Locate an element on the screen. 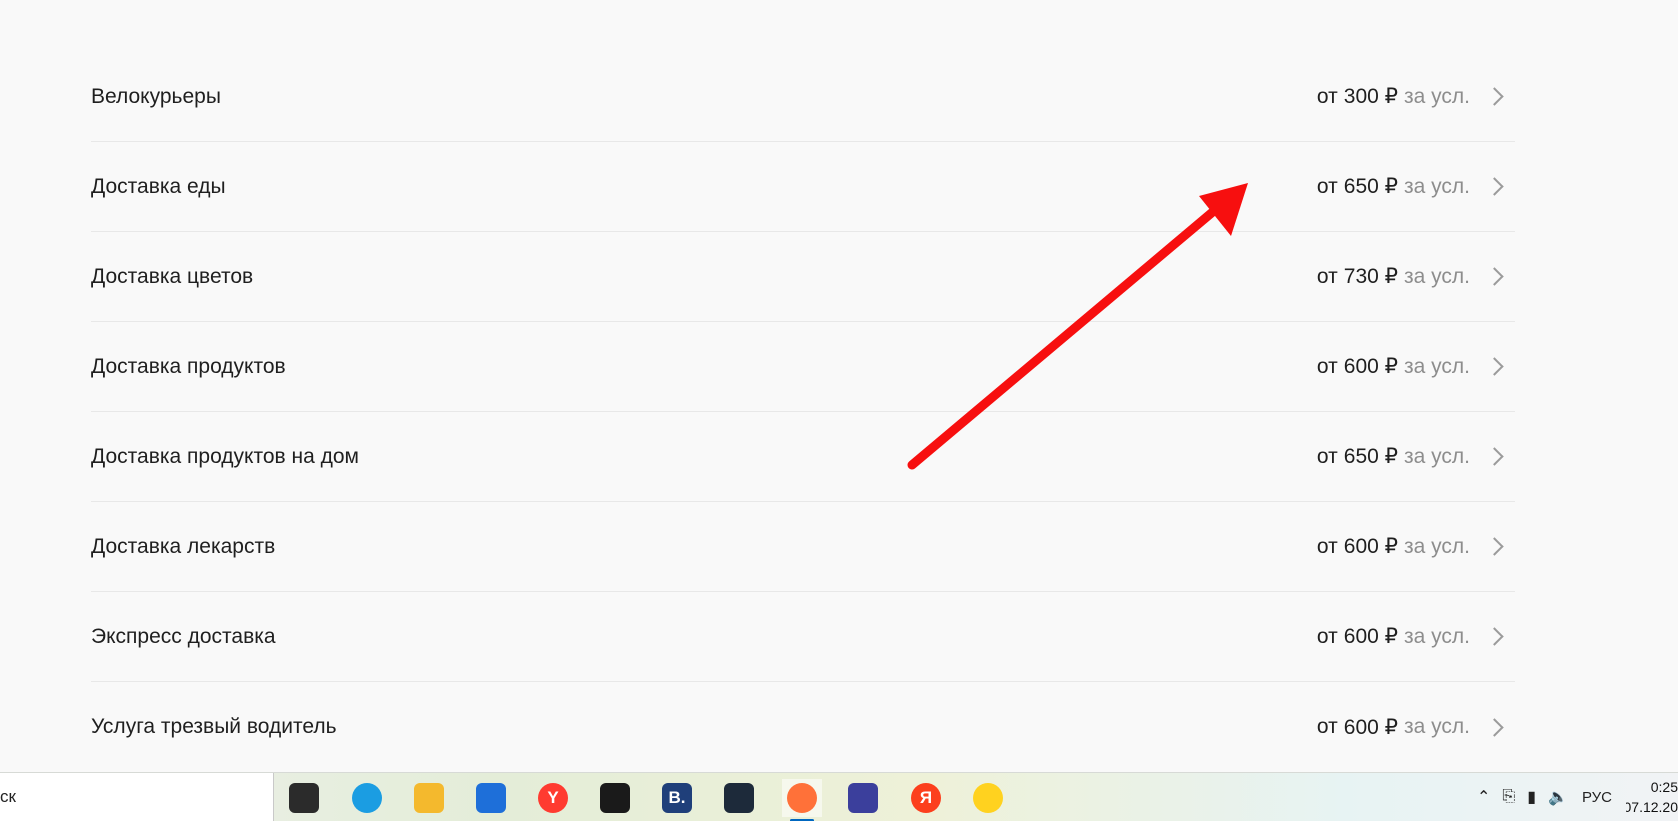  yandex-browser-icon: Y is located at coordinates (553, 798).